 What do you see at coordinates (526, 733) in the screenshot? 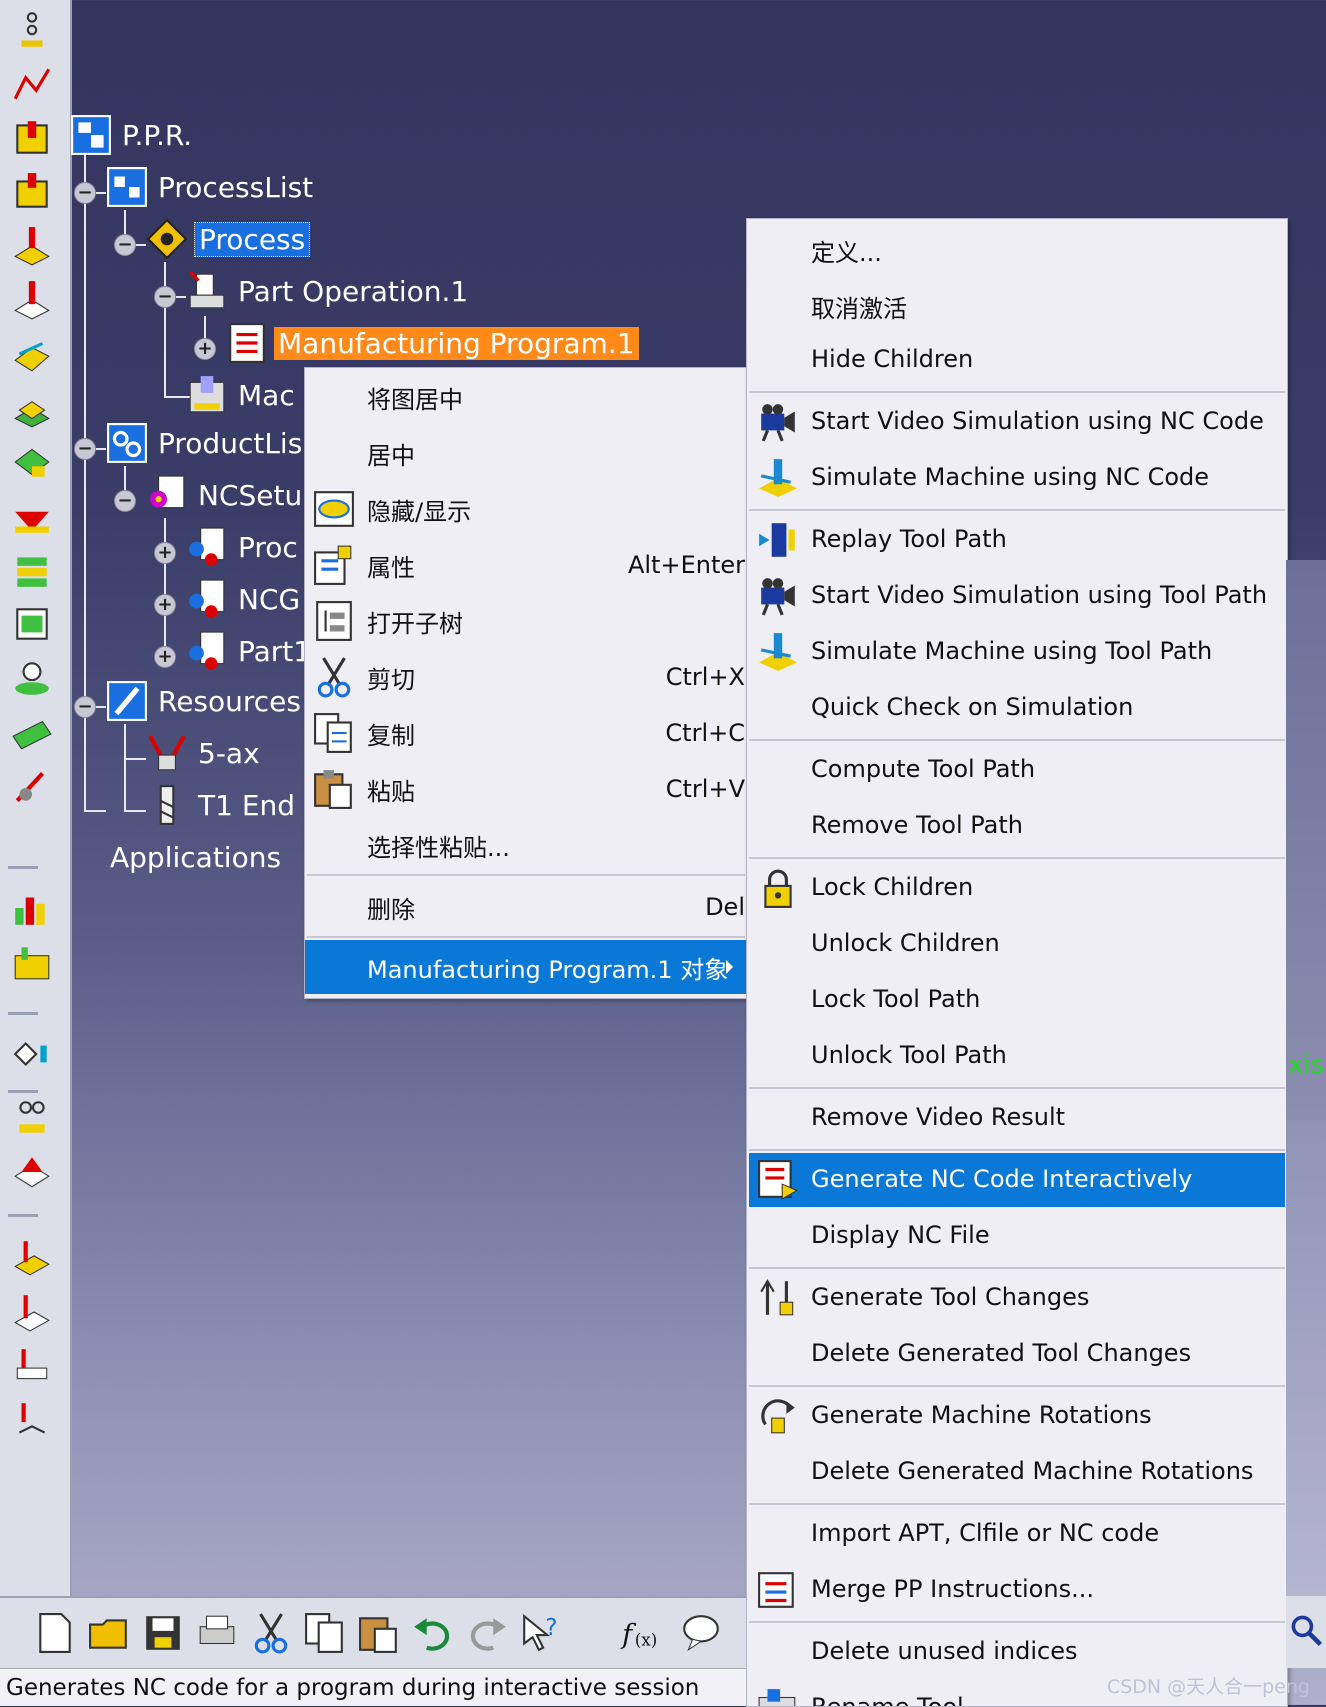
I see `menu-item-copy: 复制 Ctrl+C` at bounding box center [526, 733].